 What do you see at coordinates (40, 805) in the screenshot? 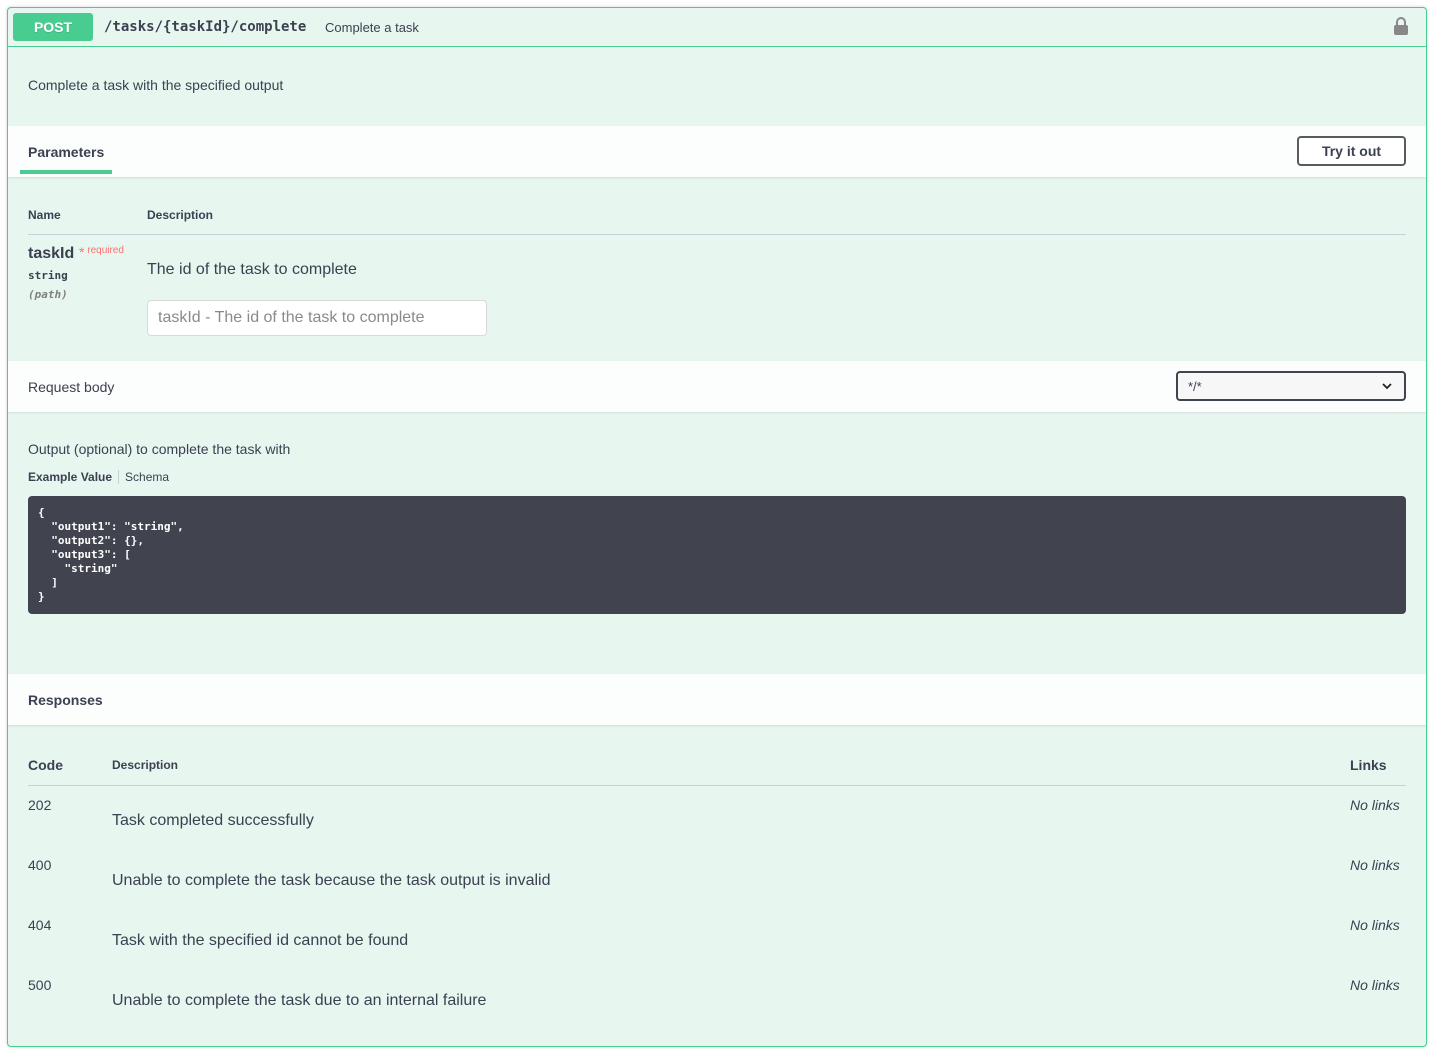
I see `response-code: 202` at bounding box center [40, 805].